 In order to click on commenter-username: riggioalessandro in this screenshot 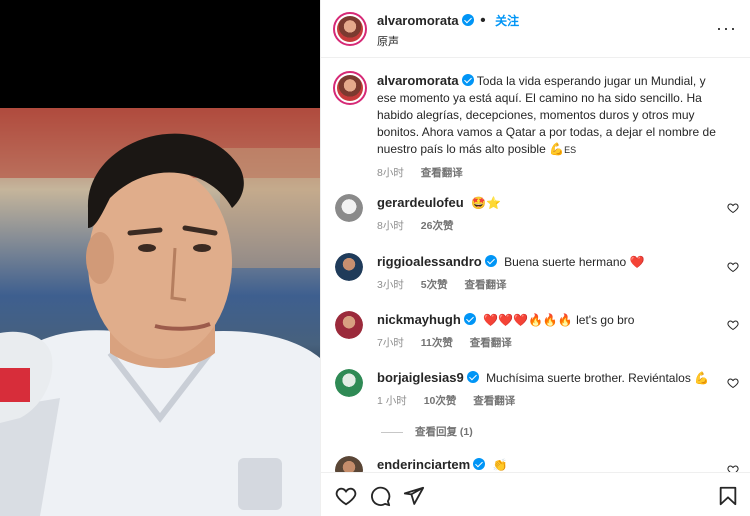, I will do `click(429, 261)`.